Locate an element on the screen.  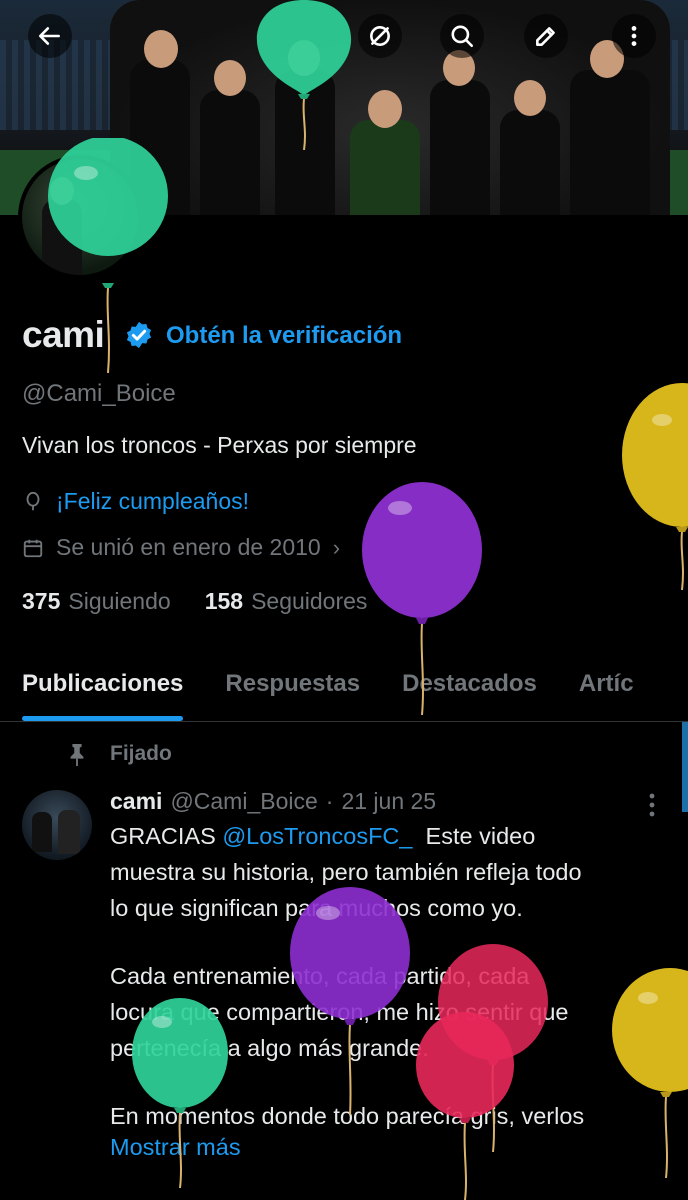
tab-destacados: Destacados is located at coordinates (469, 684).